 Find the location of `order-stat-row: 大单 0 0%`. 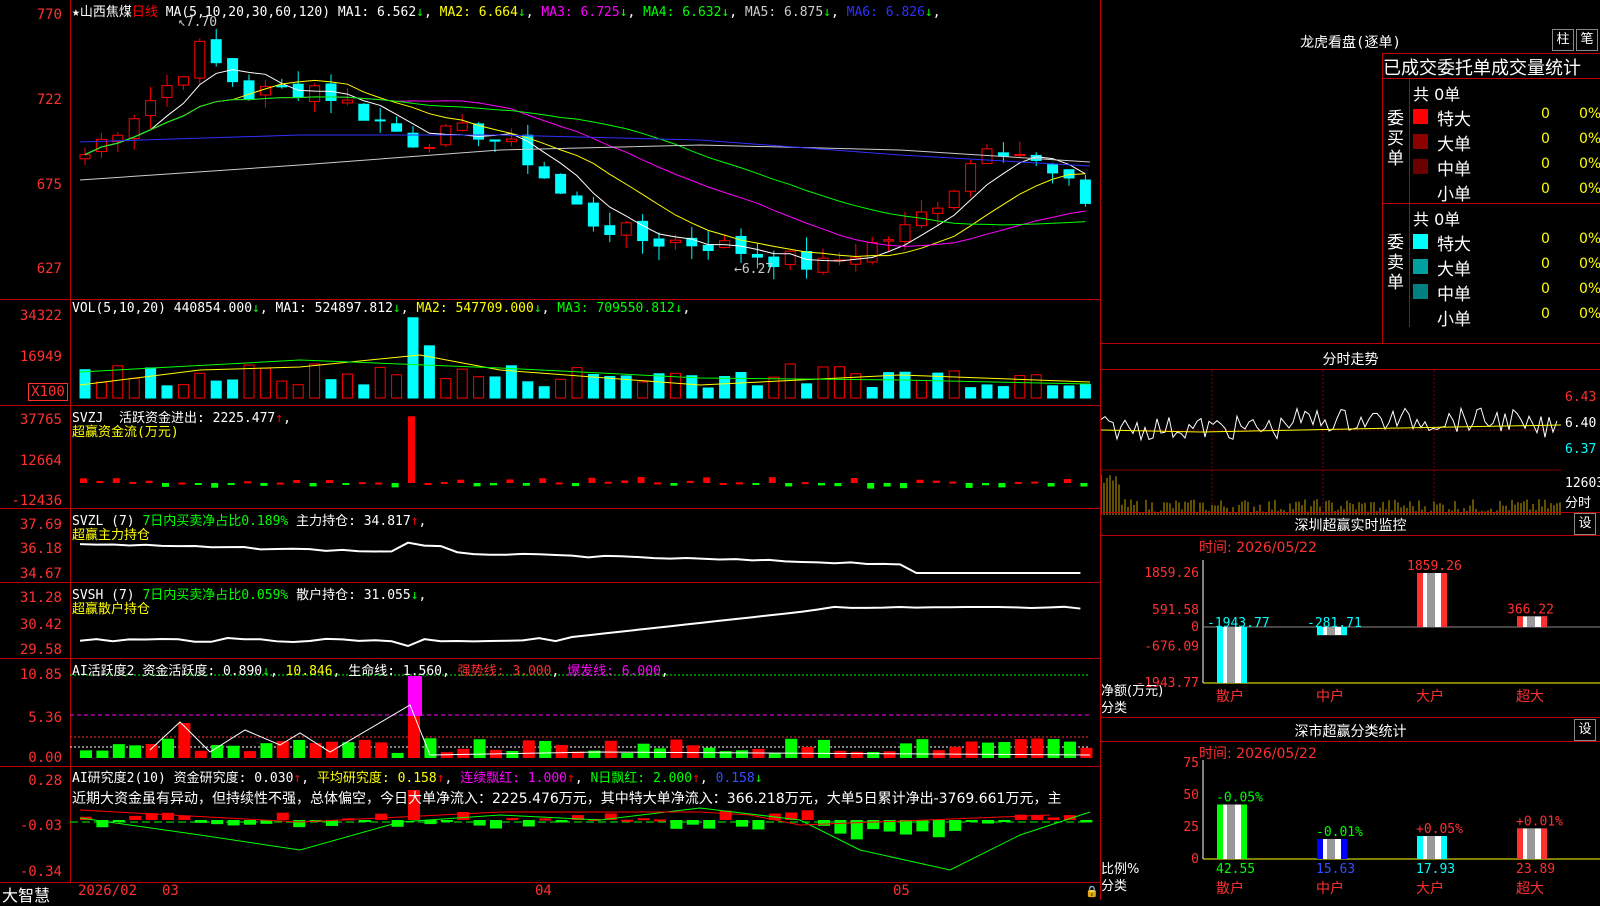

order-stat-row: 大单 0 0% is located at coordinates (1506, 142).